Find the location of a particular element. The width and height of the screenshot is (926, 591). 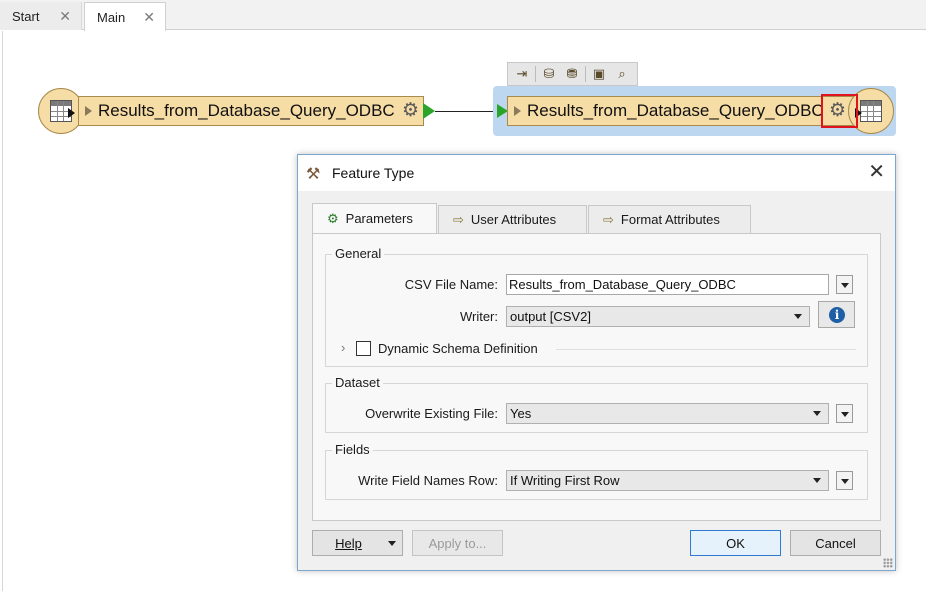

write-field-names-select: If Writing First Row is located at coordinates (667, 480).